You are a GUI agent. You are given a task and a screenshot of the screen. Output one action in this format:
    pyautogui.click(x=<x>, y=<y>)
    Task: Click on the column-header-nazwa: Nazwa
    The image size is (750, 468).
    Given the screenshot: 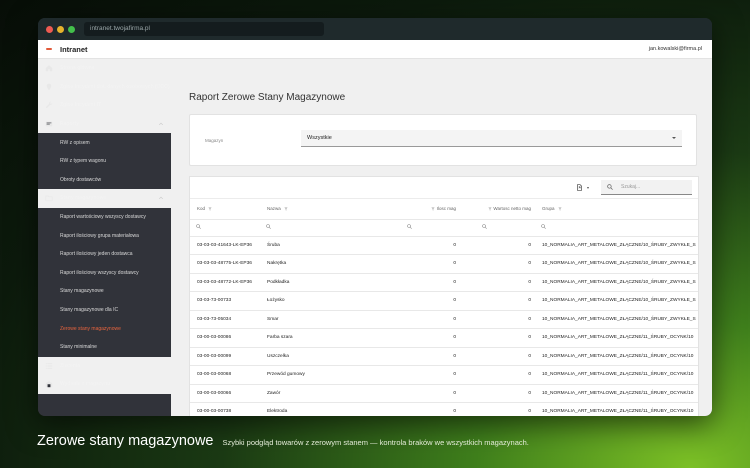 What is the action you would take?
    pyautogui.click(x=327, y=209)
    